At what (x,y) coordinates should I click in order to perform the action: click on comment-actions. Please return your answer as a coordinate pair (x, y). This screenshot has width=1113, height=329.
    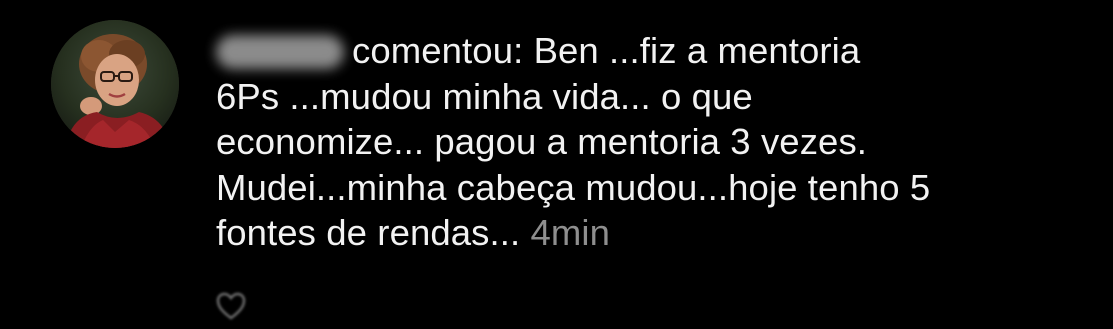
    Looking at the image, I should click on (239, 305).